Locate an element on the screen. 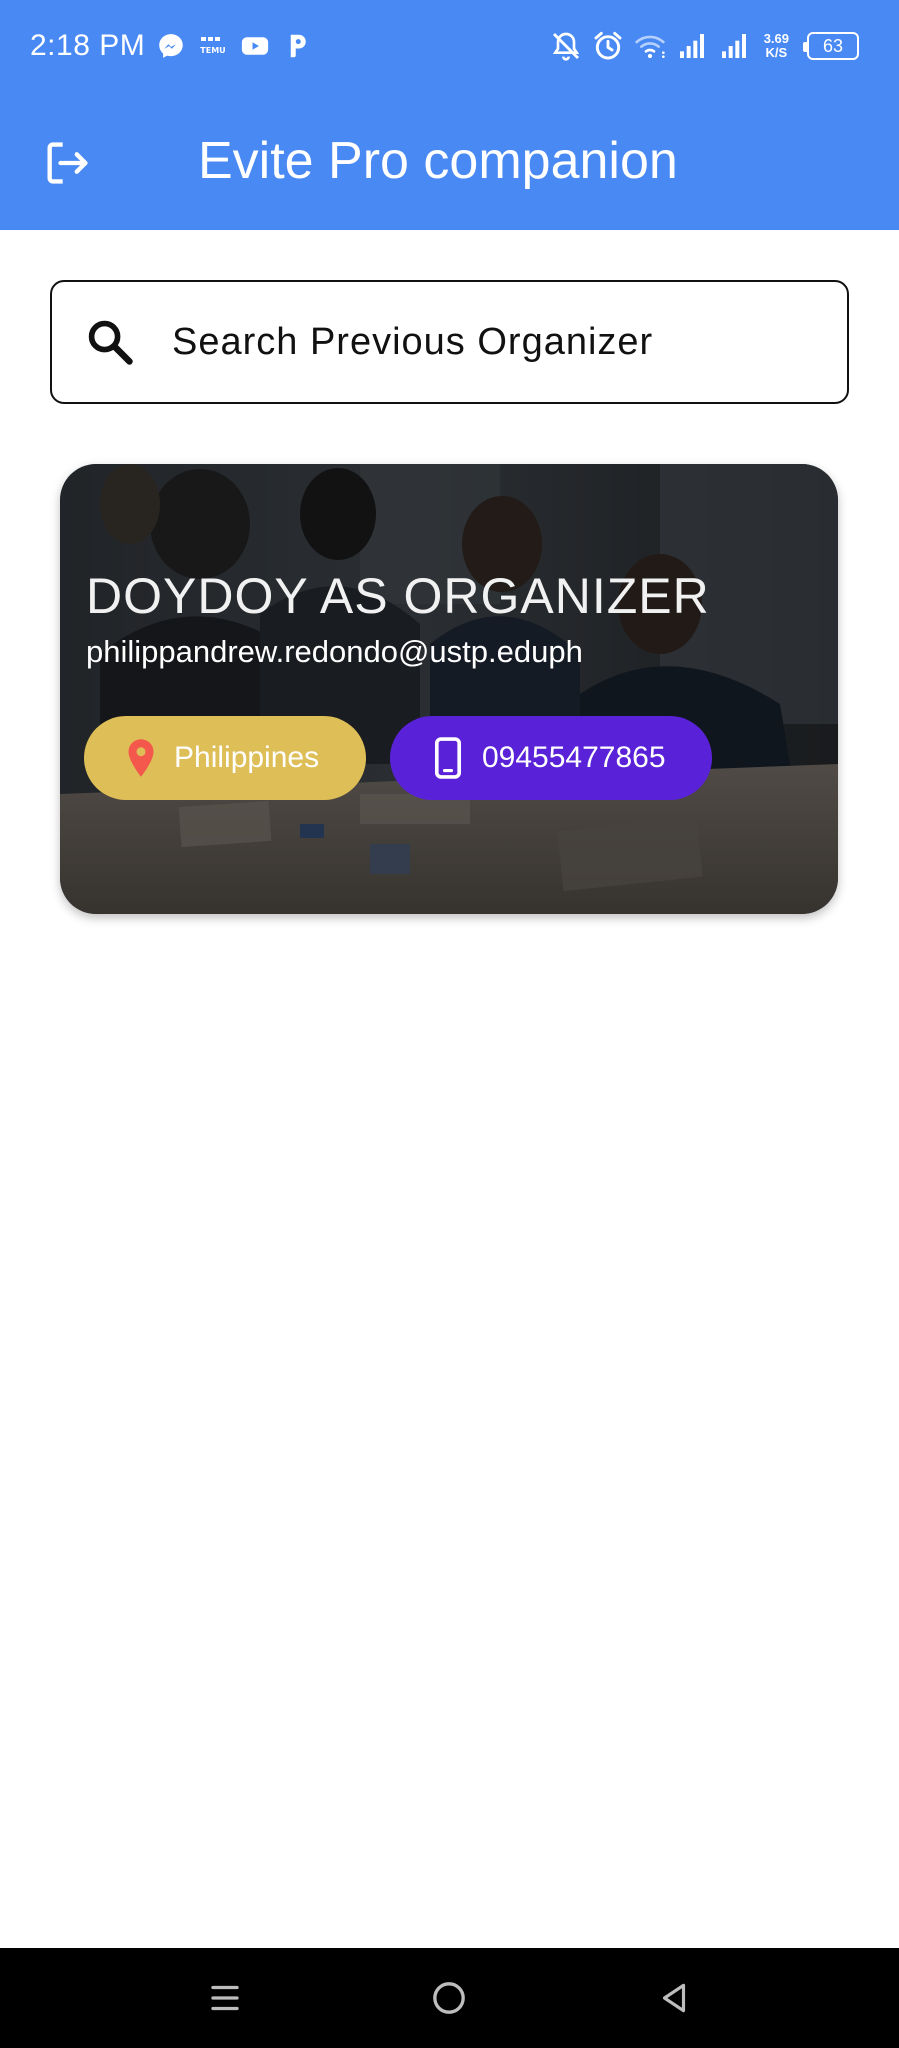  alarm-icon is located at coordinates (608, 45).